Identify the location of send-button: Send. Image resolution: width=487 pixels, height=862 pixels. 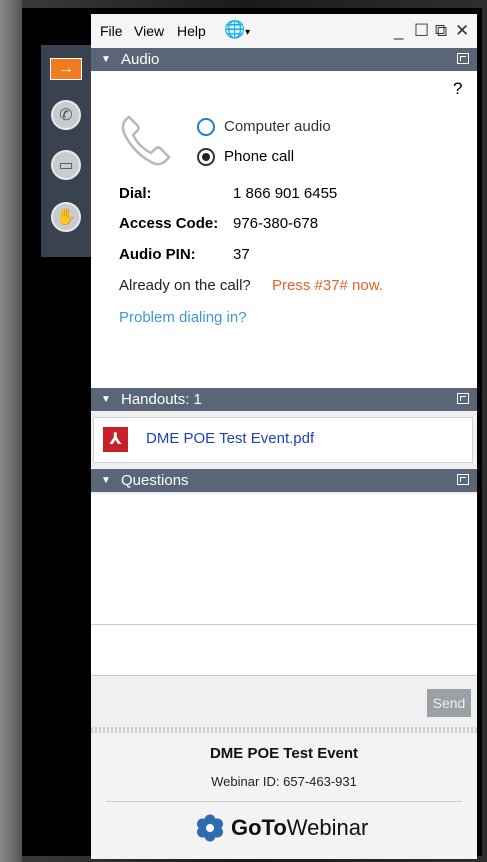
(449, 703).